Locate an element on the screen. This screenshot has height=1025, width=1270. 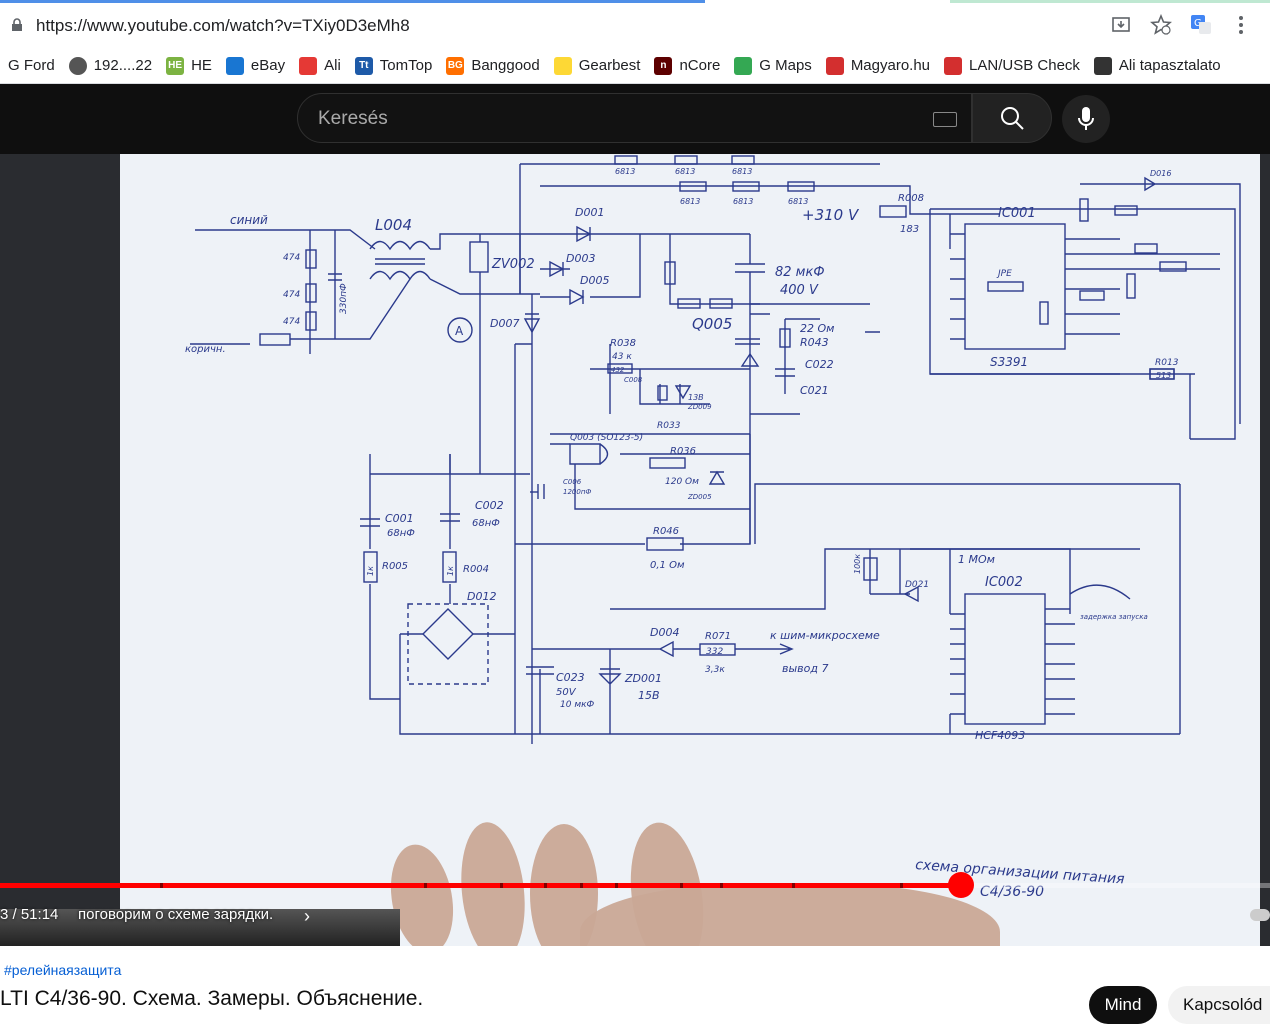
bookmark-item: Gearbest is located at coordinates (597, 65).